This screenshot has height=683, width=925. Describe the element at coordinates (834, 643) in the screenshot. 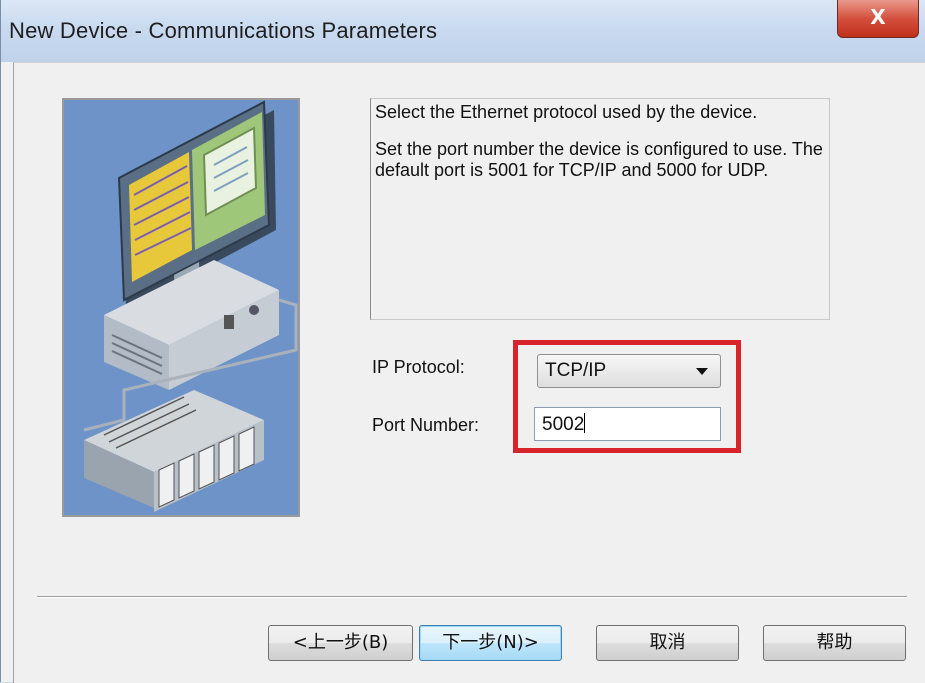

I see `help-button: 帮助` at that location.